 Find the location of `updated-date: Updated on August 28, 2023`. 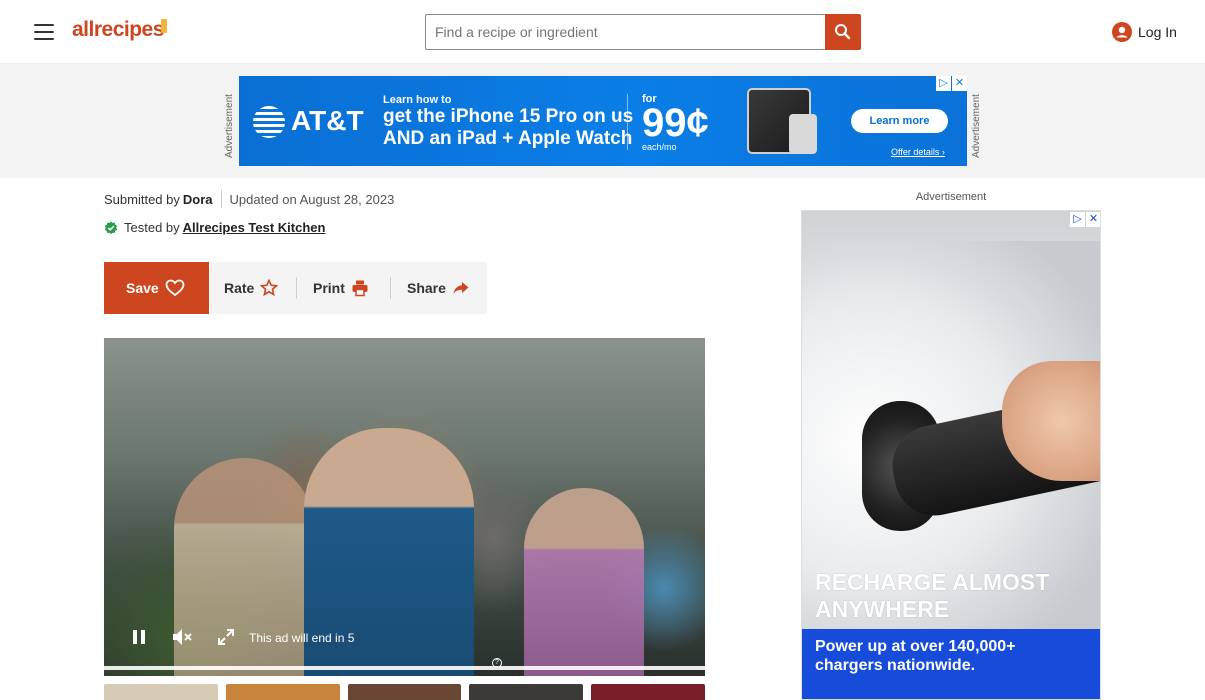

updated-date: Updated on August 28, 2023 is located at coordinates (312, 199).